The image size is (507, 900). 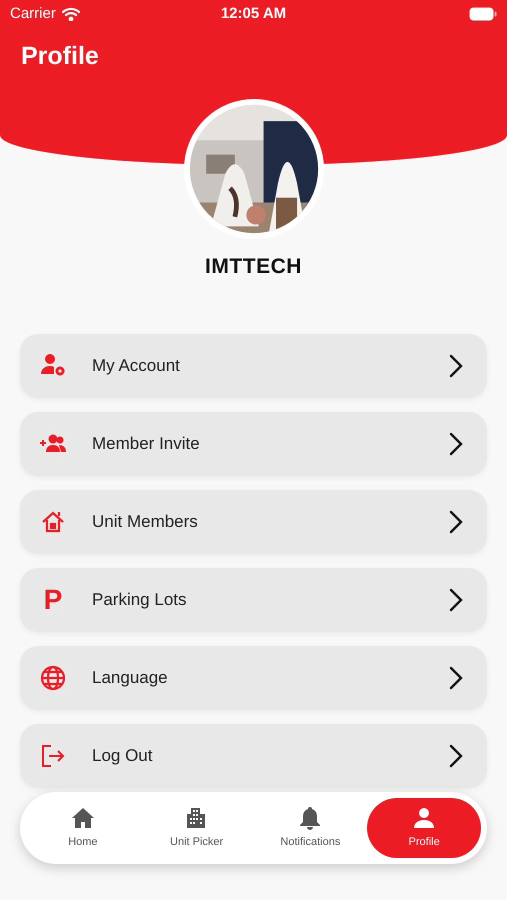 I want to click on user-name: IMTTECH, so click(x=253, y=266).